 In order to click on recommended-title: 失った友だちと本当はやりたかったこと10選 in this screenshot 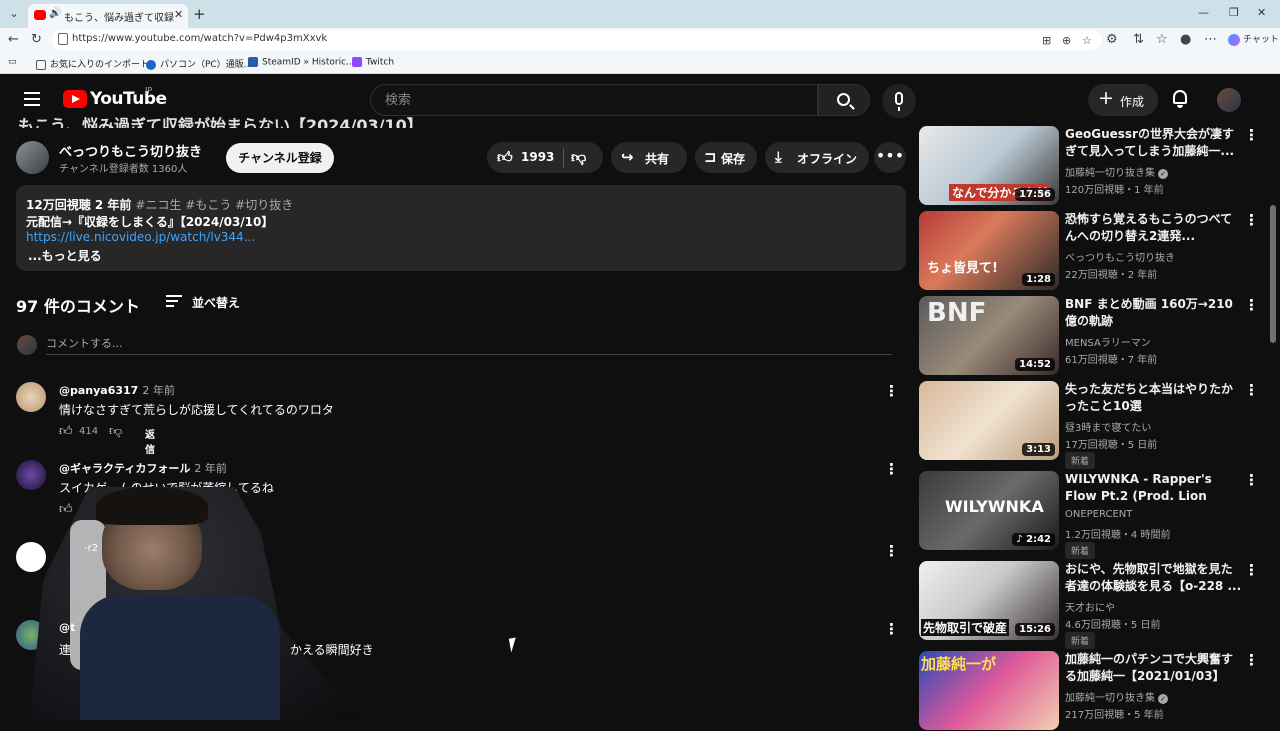, I will do `click(1154, 398)`.